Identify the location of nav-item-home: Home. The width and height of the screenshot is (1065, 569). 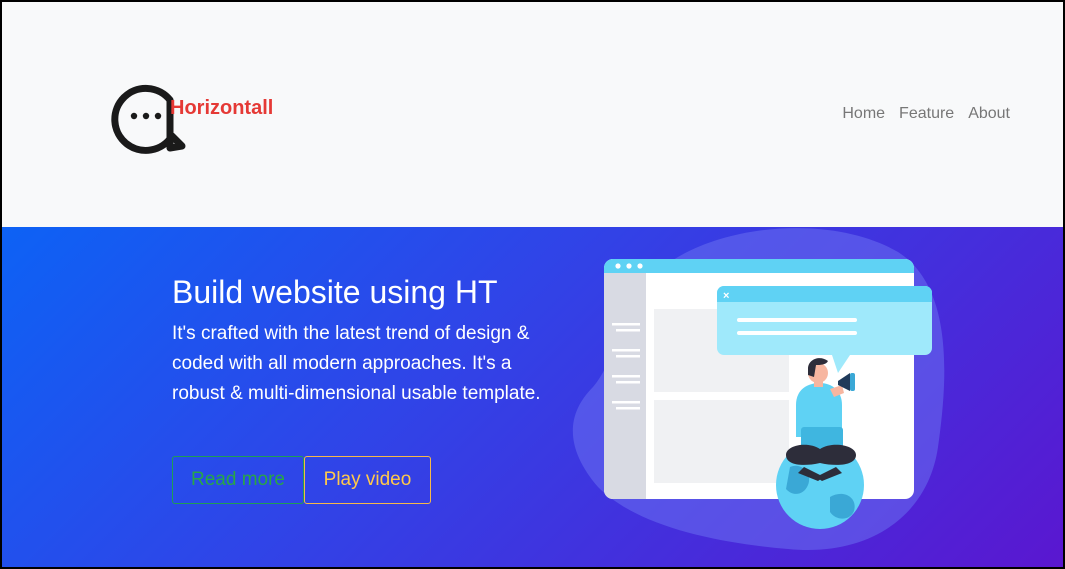
(863, 114).